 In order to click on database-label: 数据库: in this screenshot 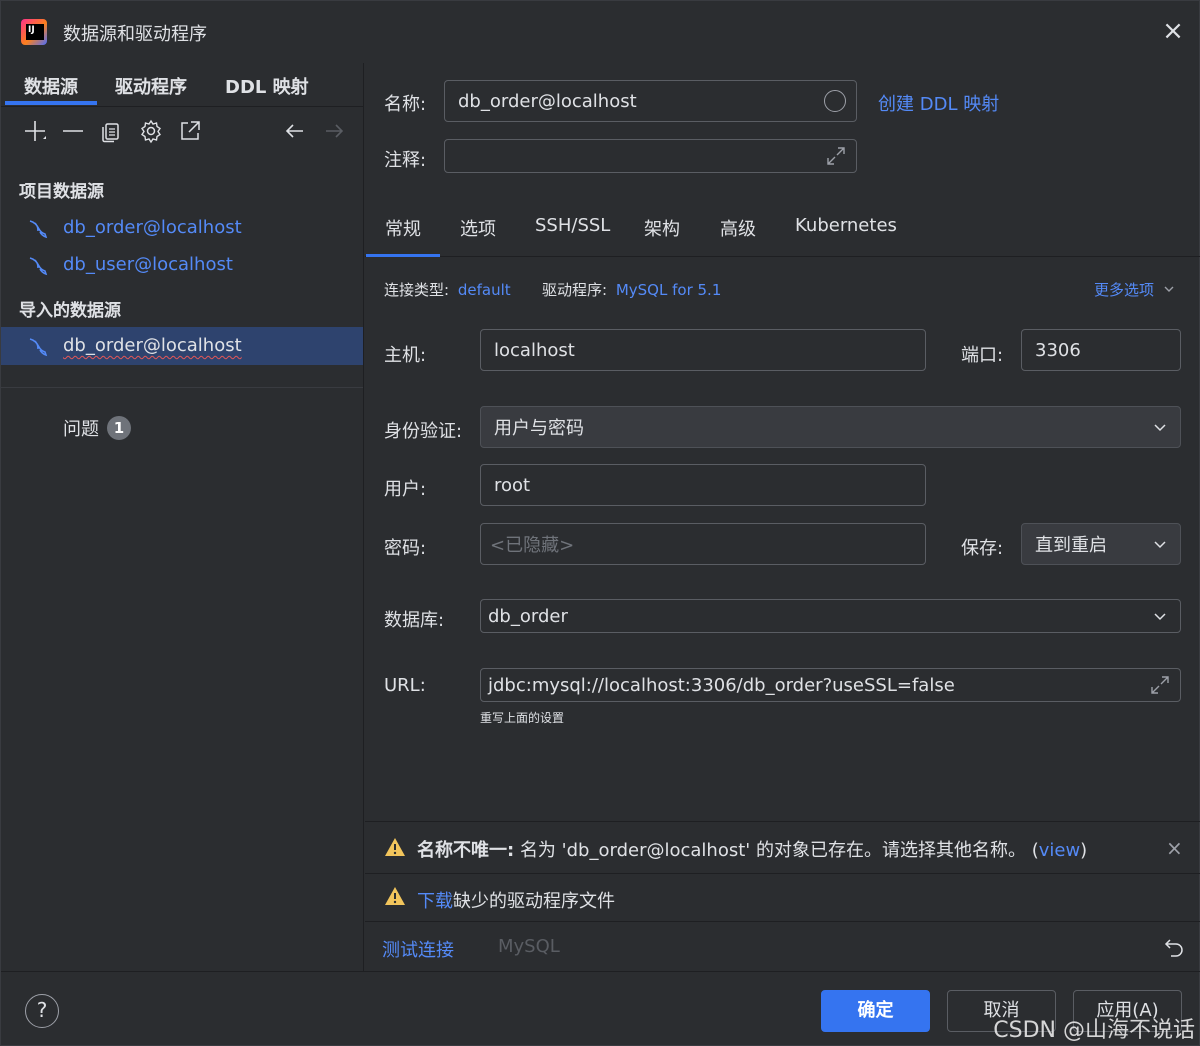, I will do `click(414, 620)`.